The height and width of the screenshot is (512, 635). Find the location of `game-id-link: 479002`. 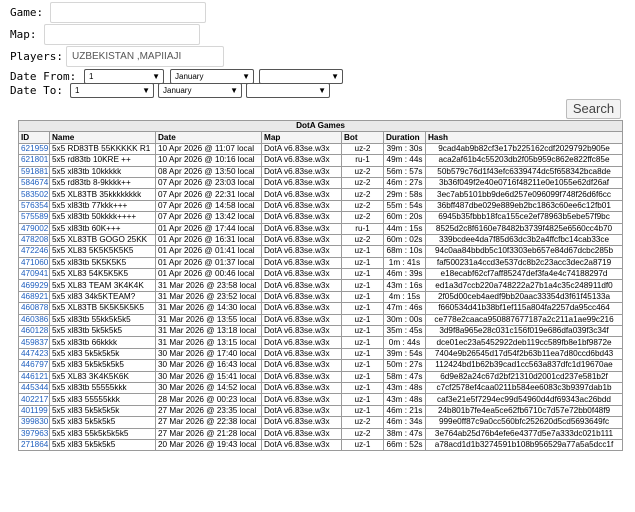

game-id-link: 479002 is located at coordinates (34, 228).